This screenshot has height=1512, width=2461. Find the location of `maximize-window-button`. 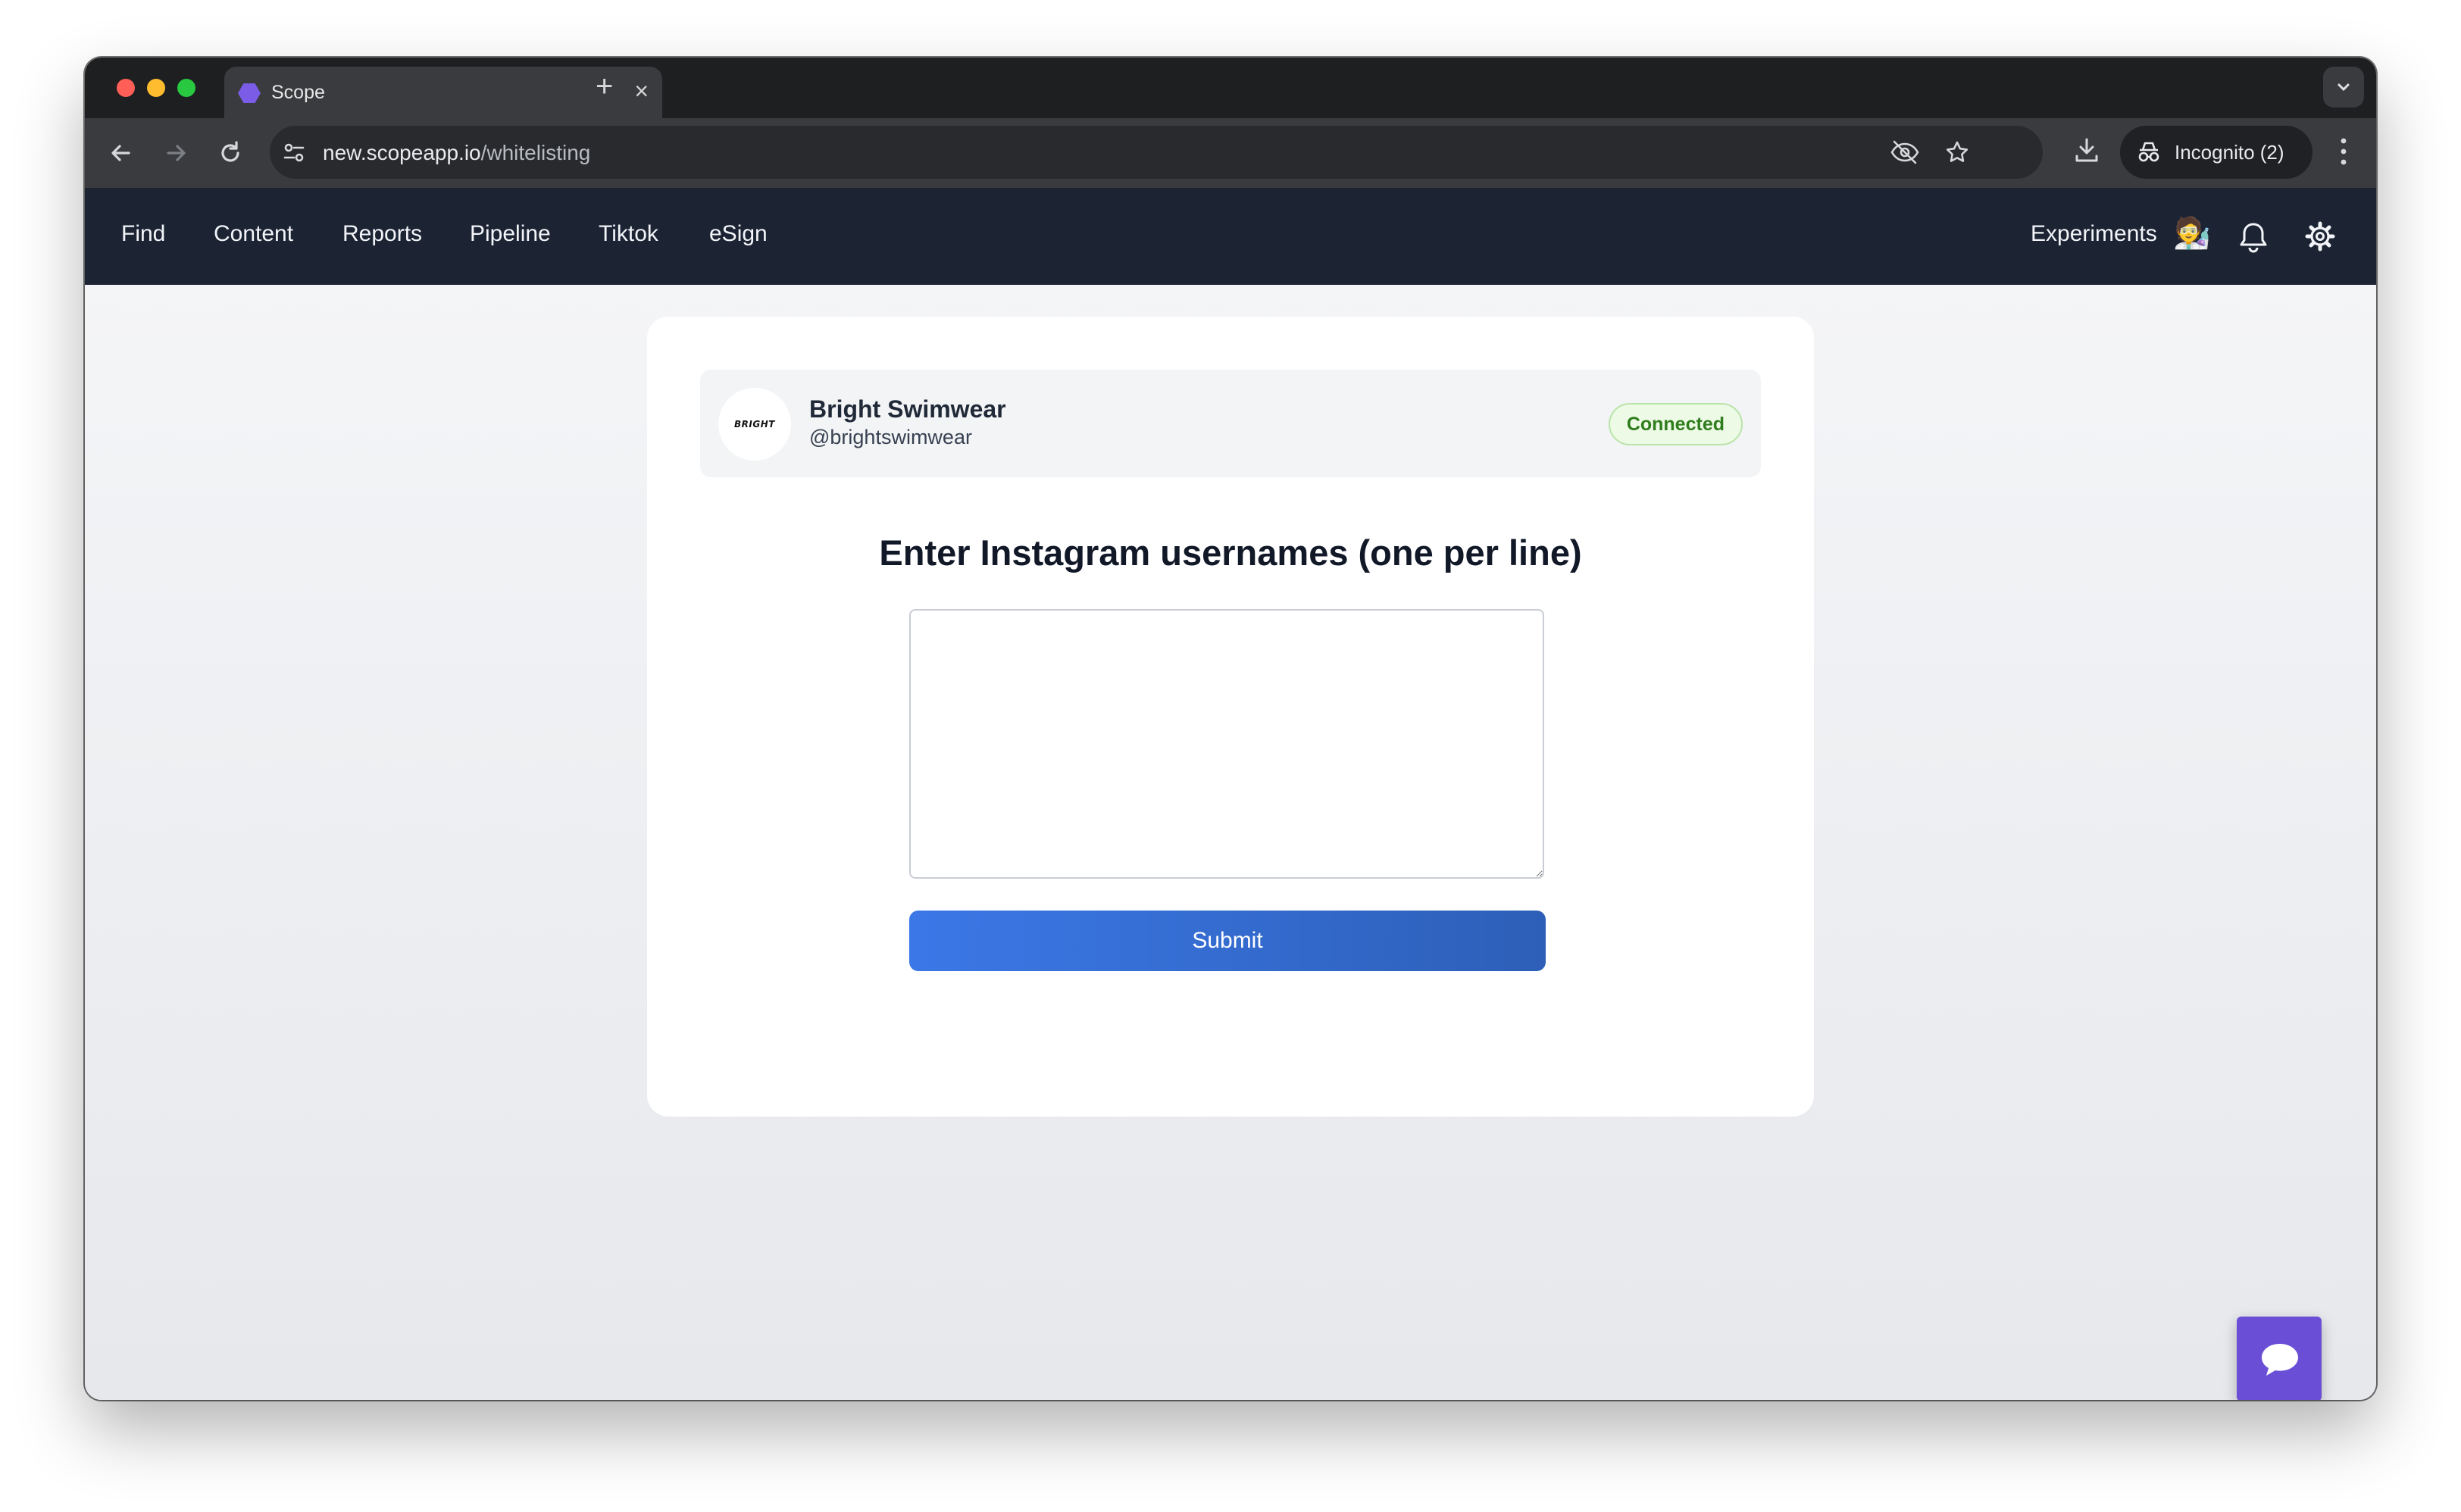

maximize-window-button is located at coordinates (186, 88).